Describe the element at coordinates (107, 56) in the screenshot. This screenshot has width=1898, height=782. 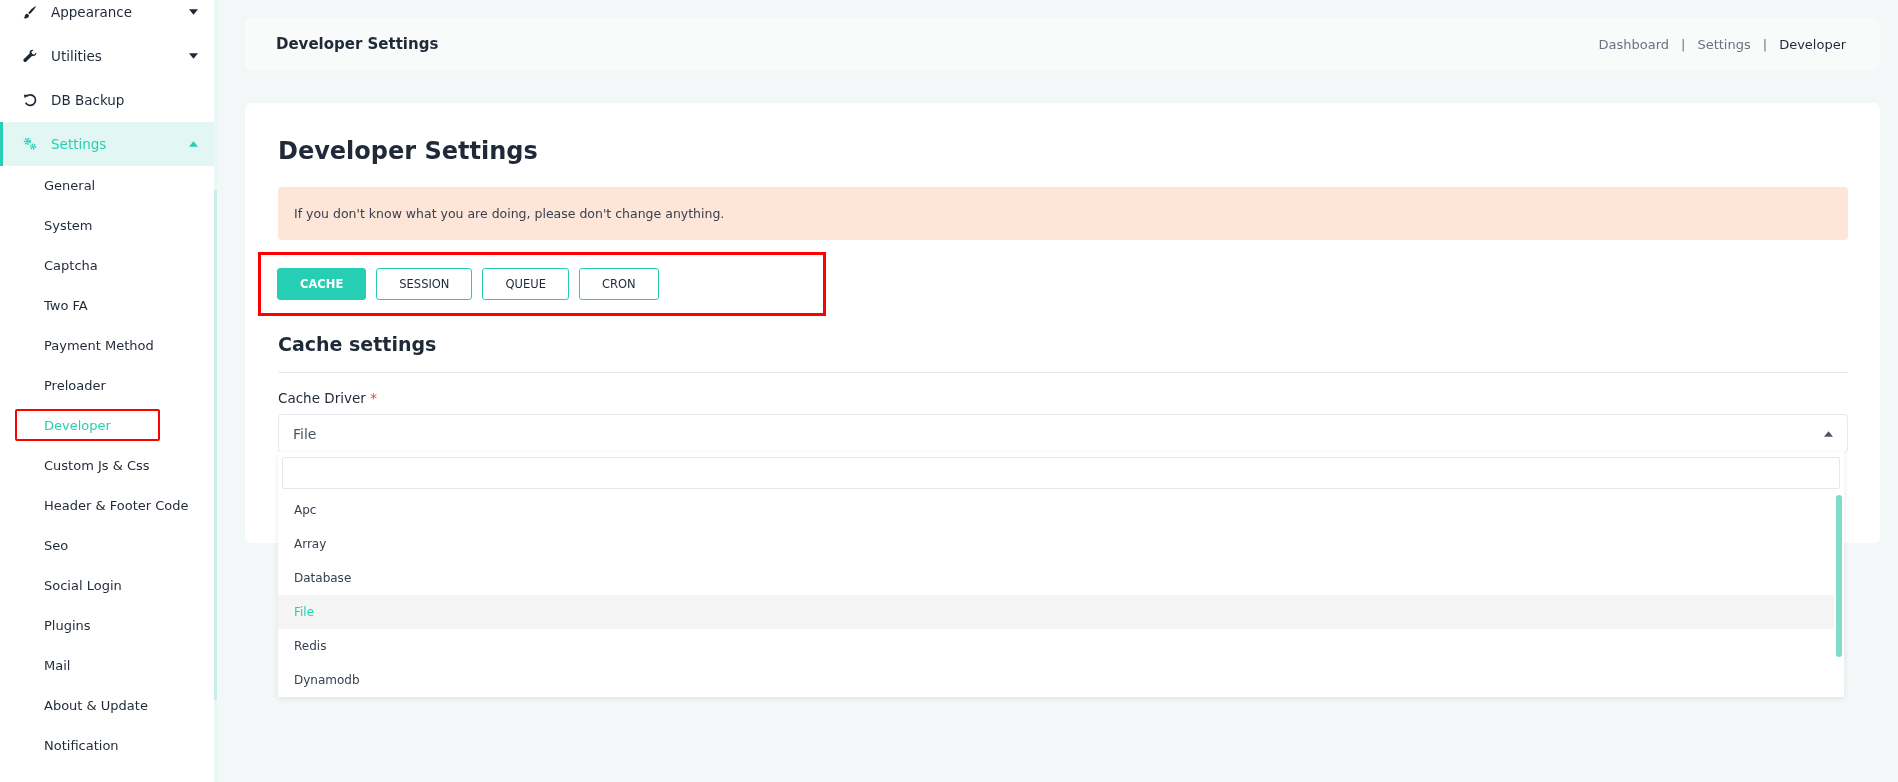
I see `sidebar-item: Utilities` at that location.